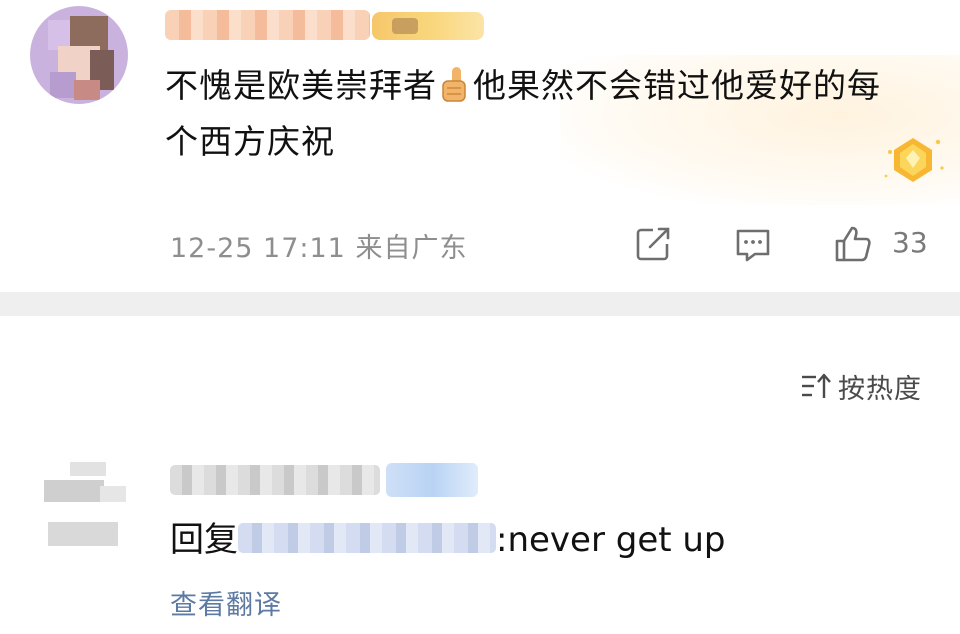 The width and height of the screenshot is (960, 634). What do you see at coordinates (267, 25) in the screenshot?
I see `username-blurred` at bounding box center [267, 25].